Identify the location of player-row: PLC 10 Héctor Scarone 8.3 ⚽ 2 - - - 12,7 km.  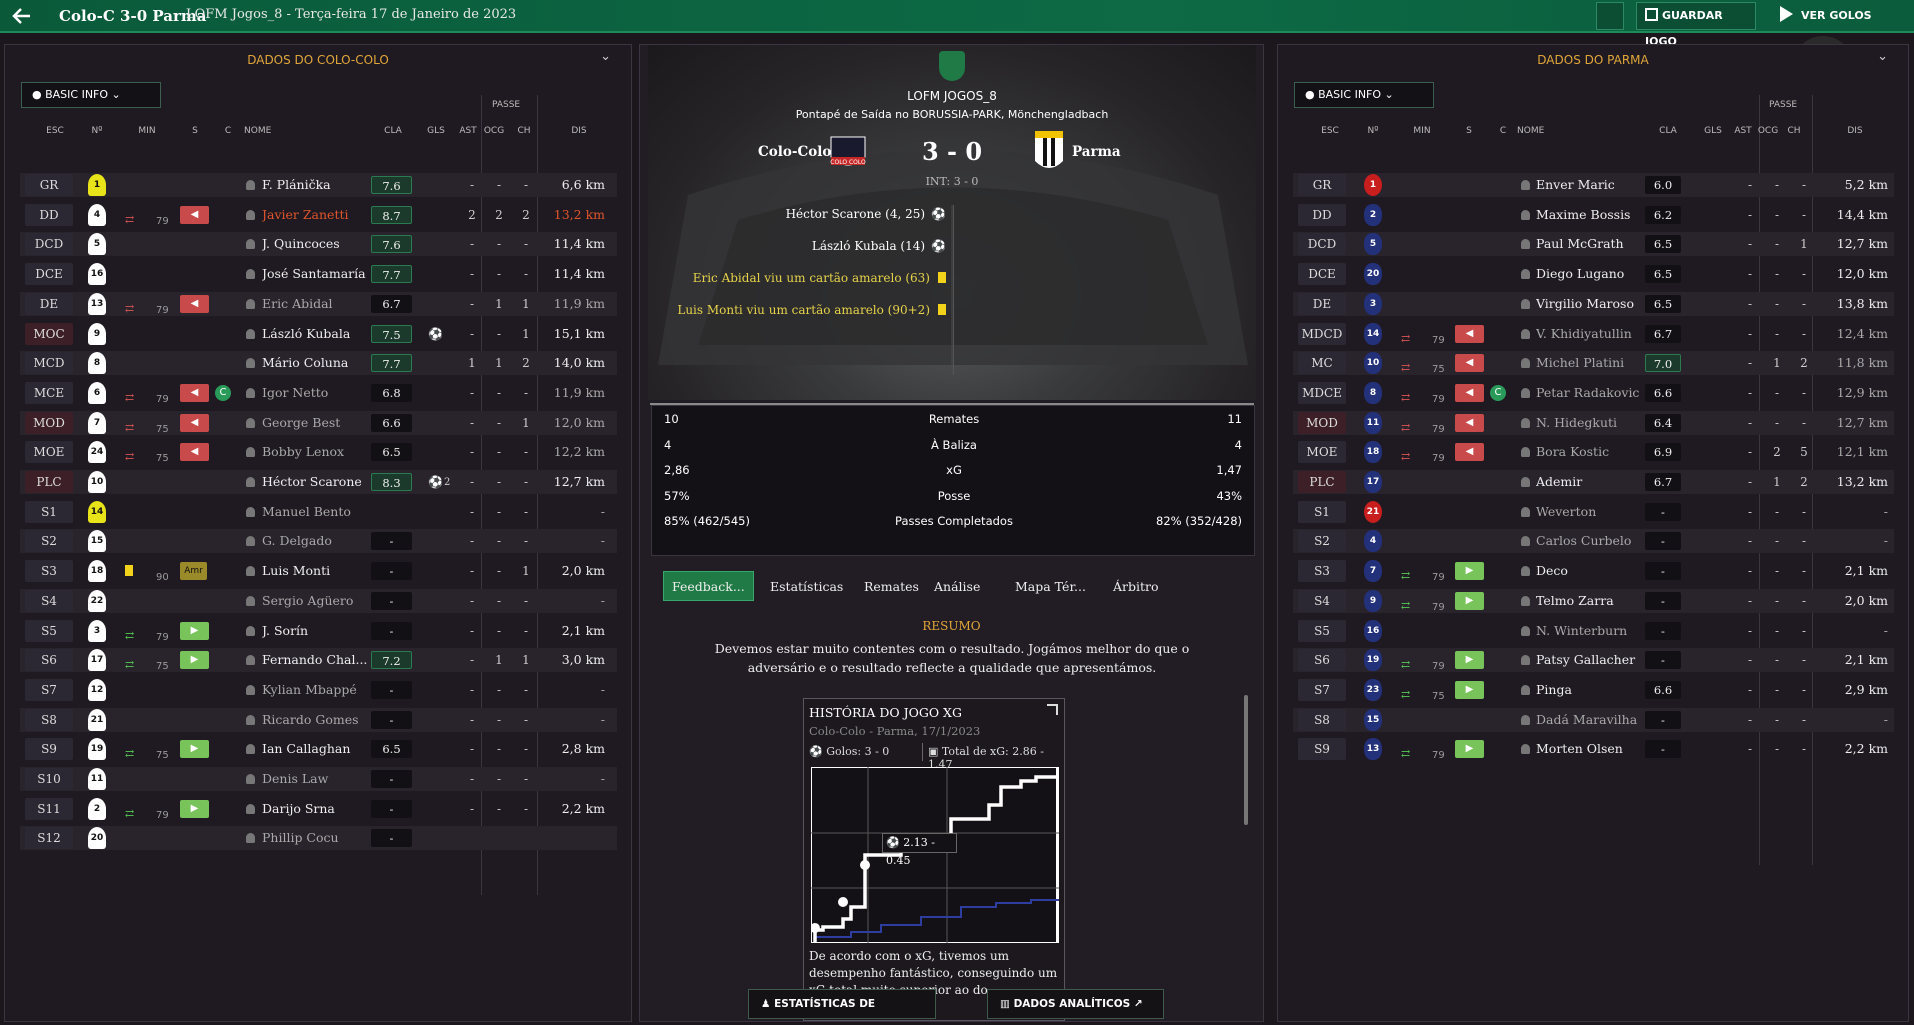
(318, 482).